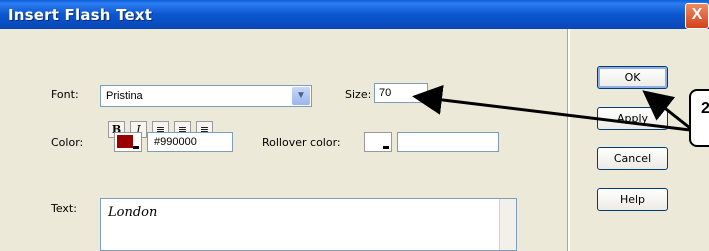  I want to click on color-hex-value: #990000, so click(175, 142).